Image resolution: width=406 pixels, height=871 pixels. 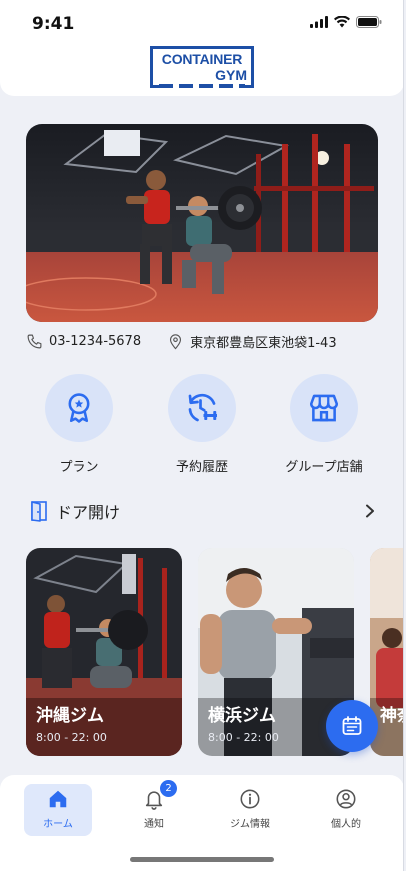 What do you see at coordinates (391, 716) in the screenshot?
I see `gym-name: 神奈` at bounding box center [391, 716].